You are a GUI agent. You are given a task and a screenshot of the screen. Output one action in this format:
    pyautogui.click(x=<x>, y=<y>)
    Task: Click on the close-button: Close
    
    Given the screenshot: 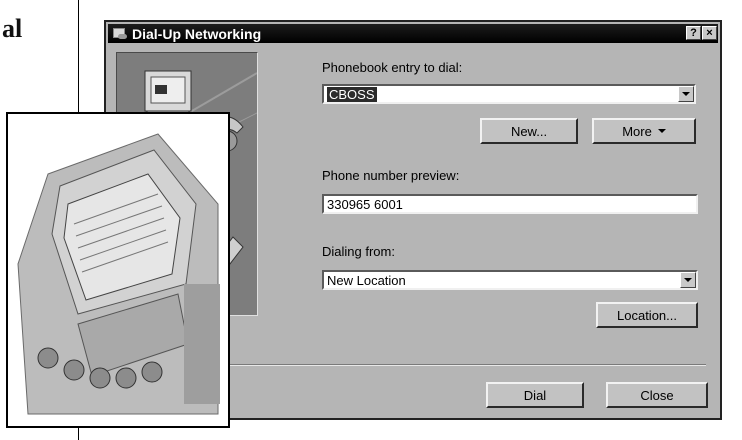 What is the action you would take?
    pyautogui.click(x=657, y=395)
    